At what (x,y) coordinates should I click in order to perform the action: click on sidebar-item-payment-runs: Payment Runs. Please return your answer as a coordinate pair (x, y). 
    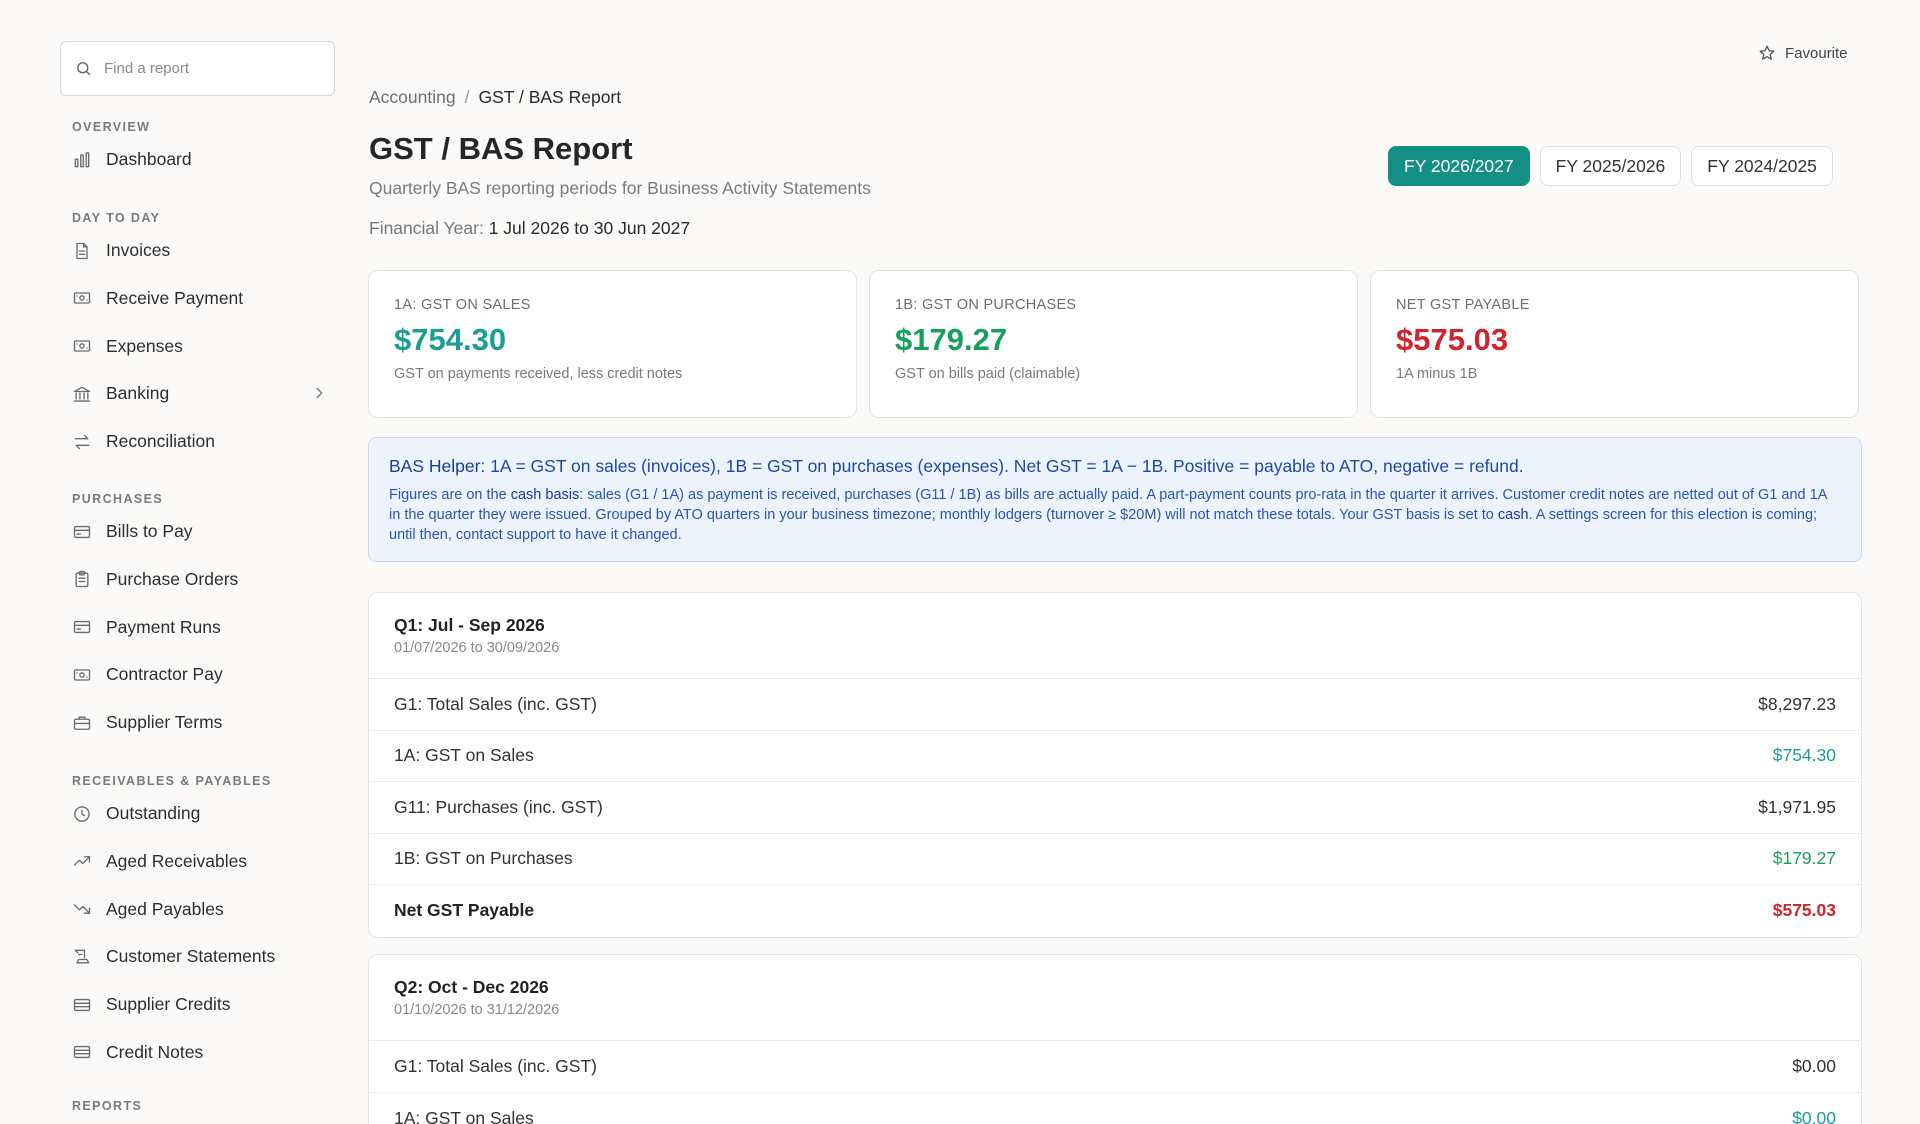
    Looking at the image, I should click on (197, 627).